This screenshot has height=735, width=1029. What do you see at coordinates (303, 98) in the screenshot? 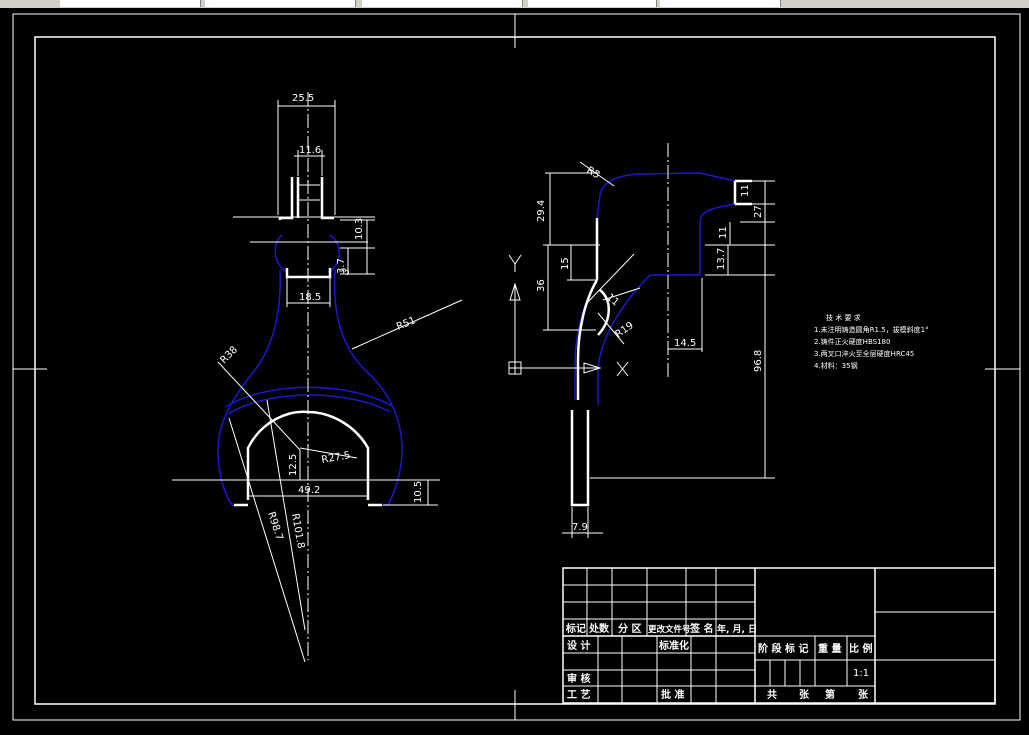
I see `dim-top-width: 25.5` at bounding box center [303, 98].